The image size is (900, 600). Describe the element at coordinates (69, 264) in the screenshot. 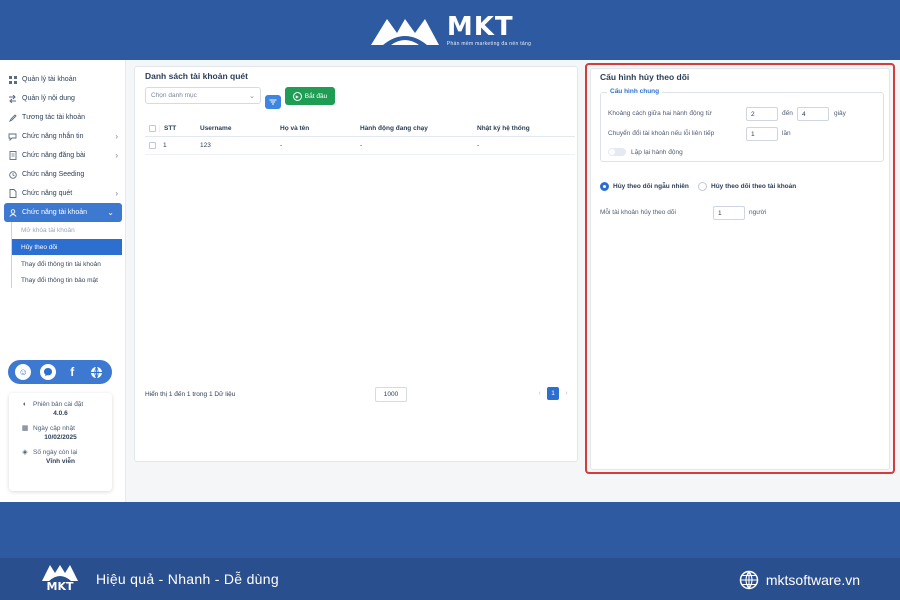

I see `submenu-item-change-account-info: Thay đổi thông tin tài khoản` at that location.